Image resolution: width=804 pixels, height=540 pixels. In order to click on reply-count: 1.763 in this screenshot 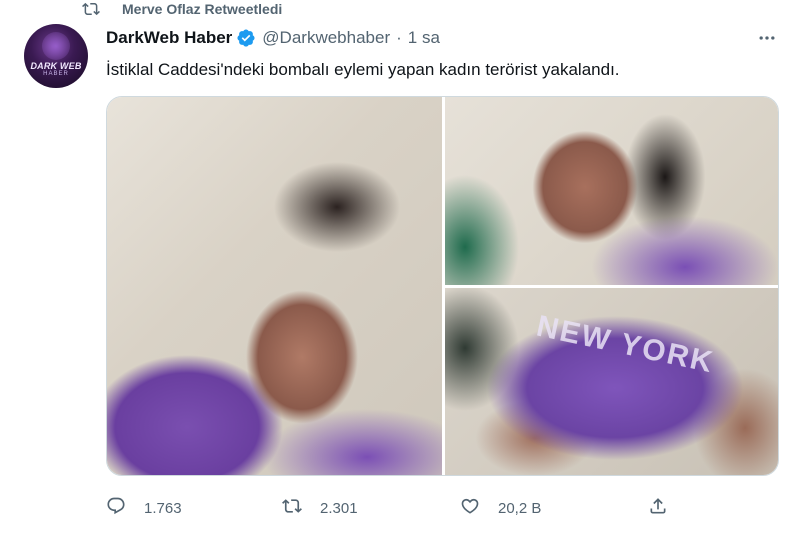, I will do `click(163, 508)`.